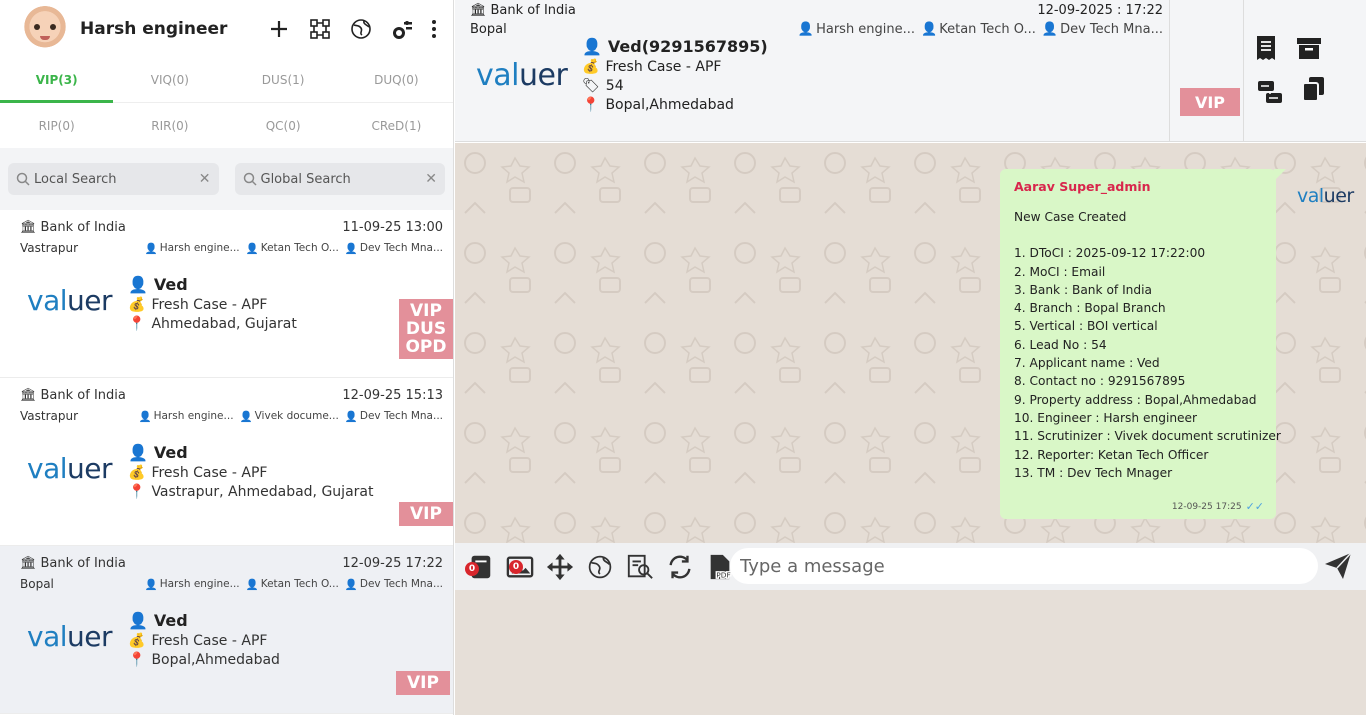 This screenshot has width=1366, height=715. Describe the element at coordinates (1270, 92) in the screenshot. I see `transfer-icon` at that location.